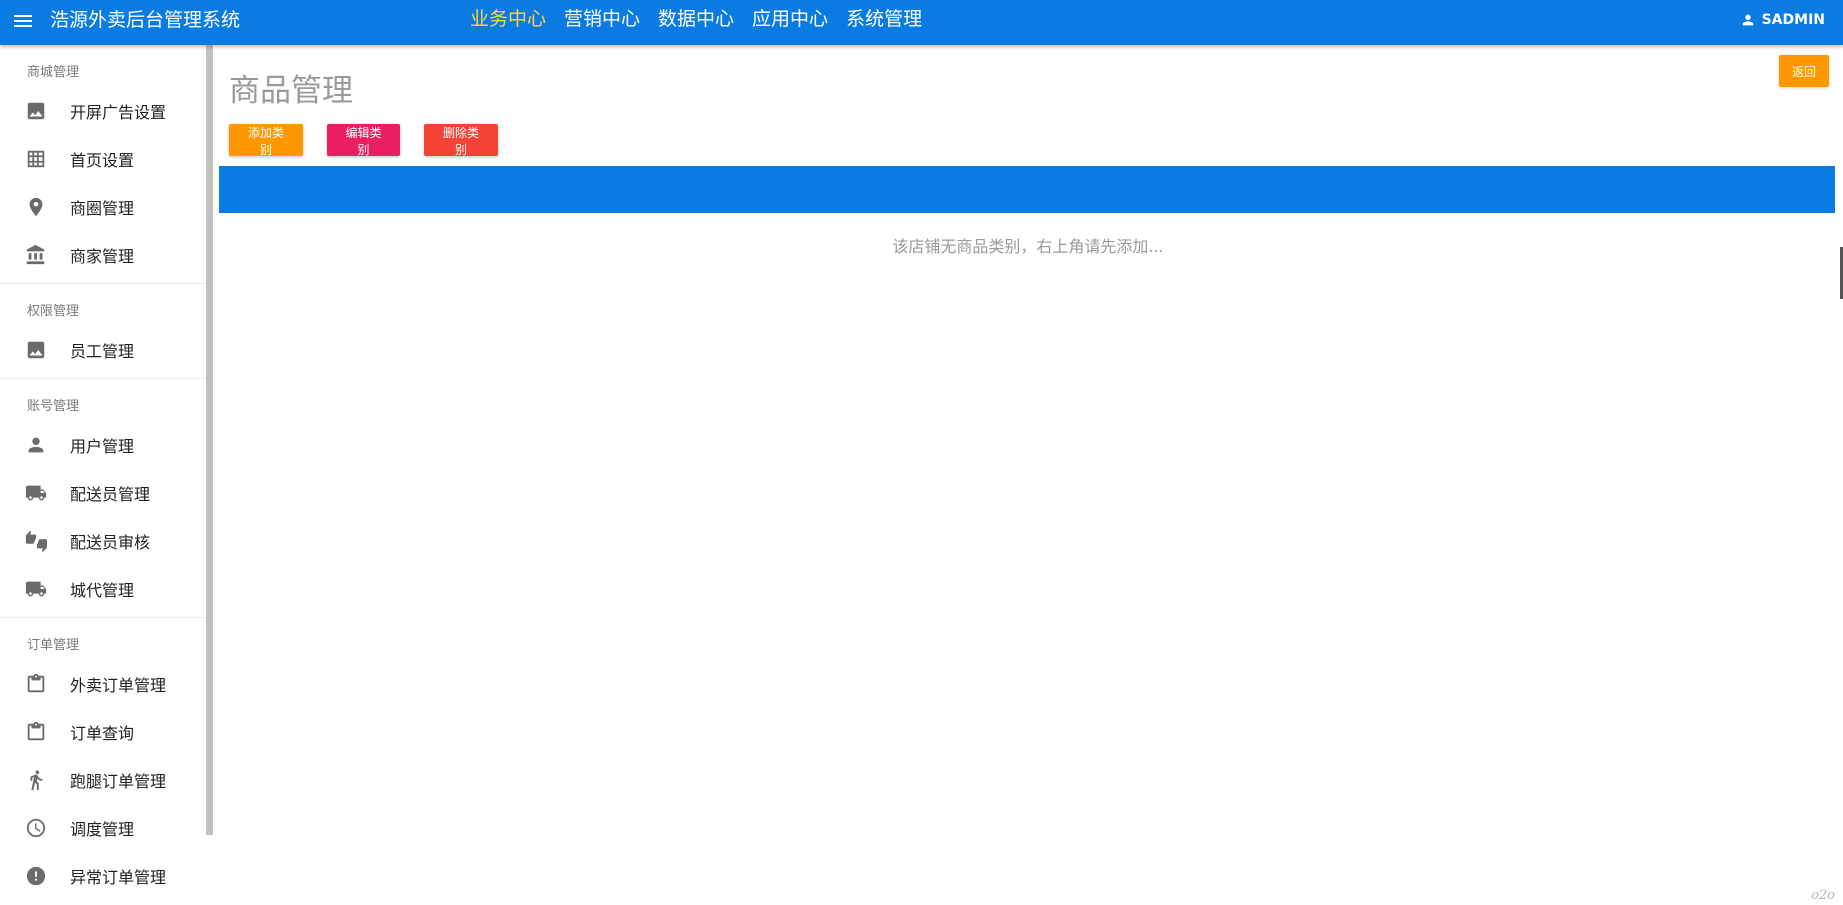 The image size is (1843, 905). I want to click on sidebar-item-splash-ad: 开屏广告设置, so click(106, 111).